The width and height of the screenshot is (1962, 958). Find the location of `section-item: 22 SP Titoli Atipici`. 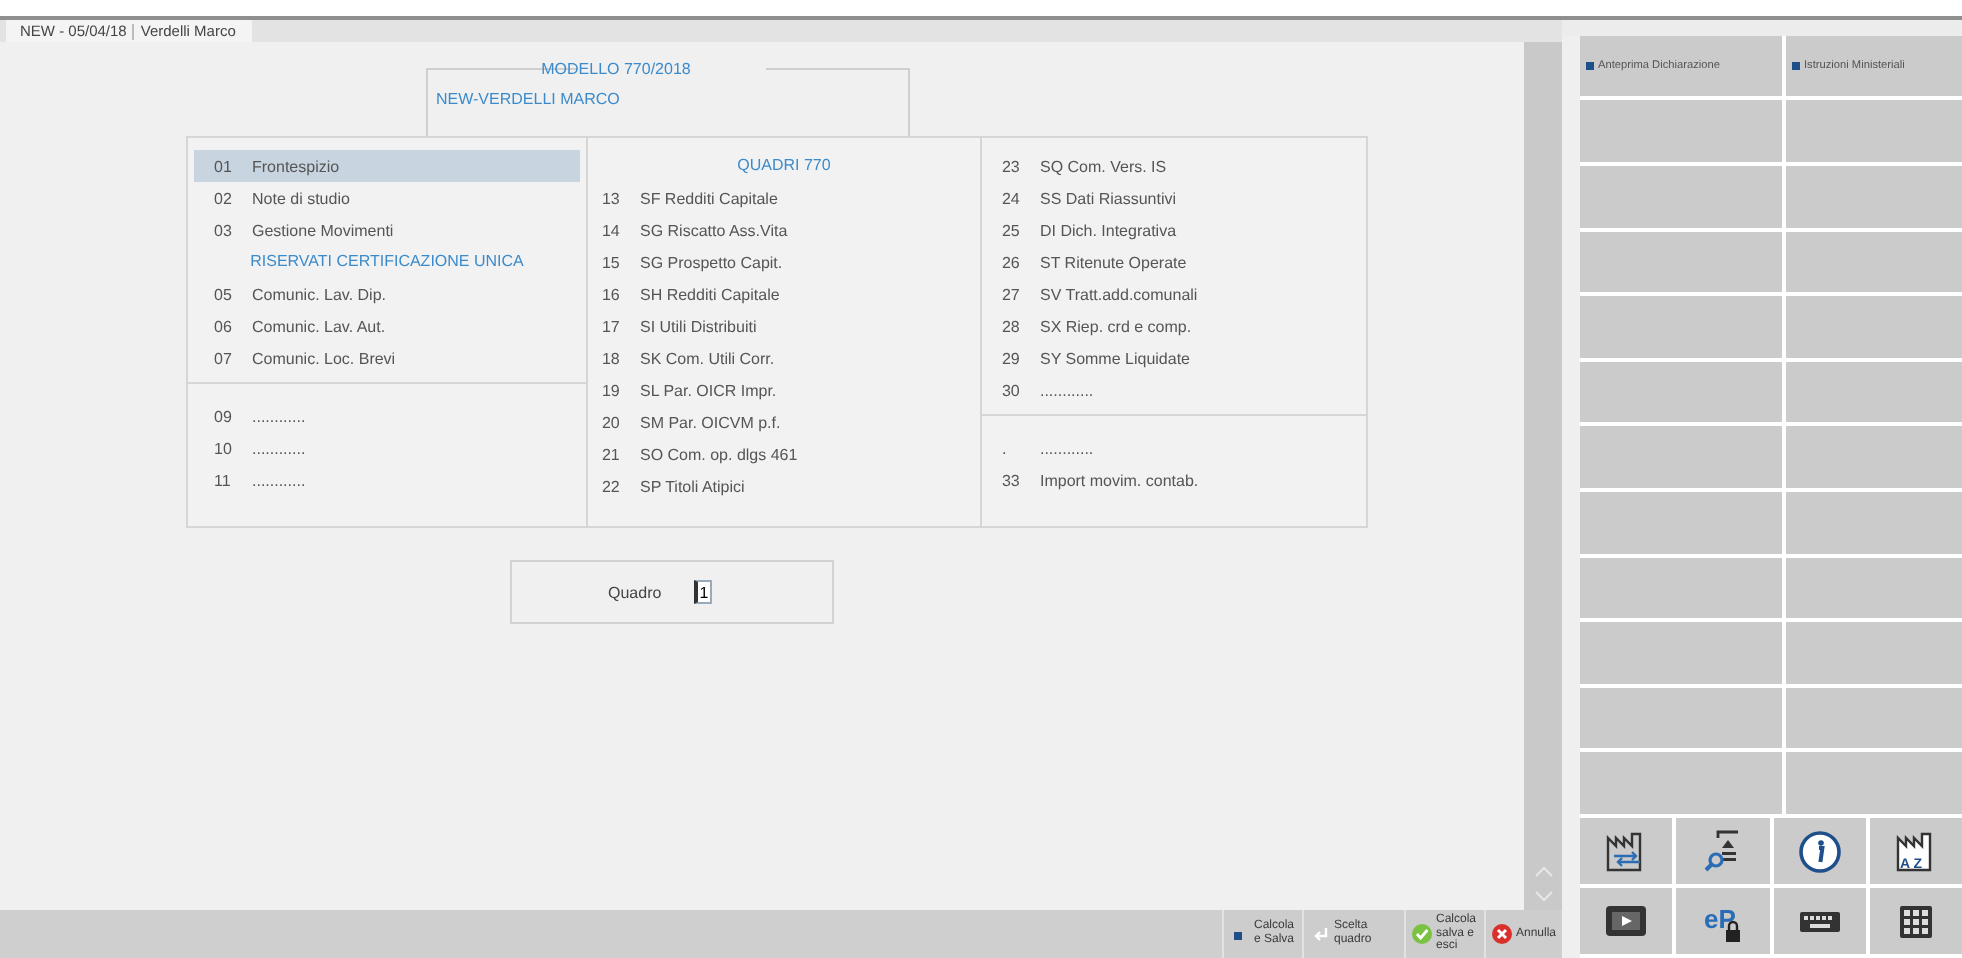

section-item: 22 SP Titoli Atipici is located at coordinates (783, 486).